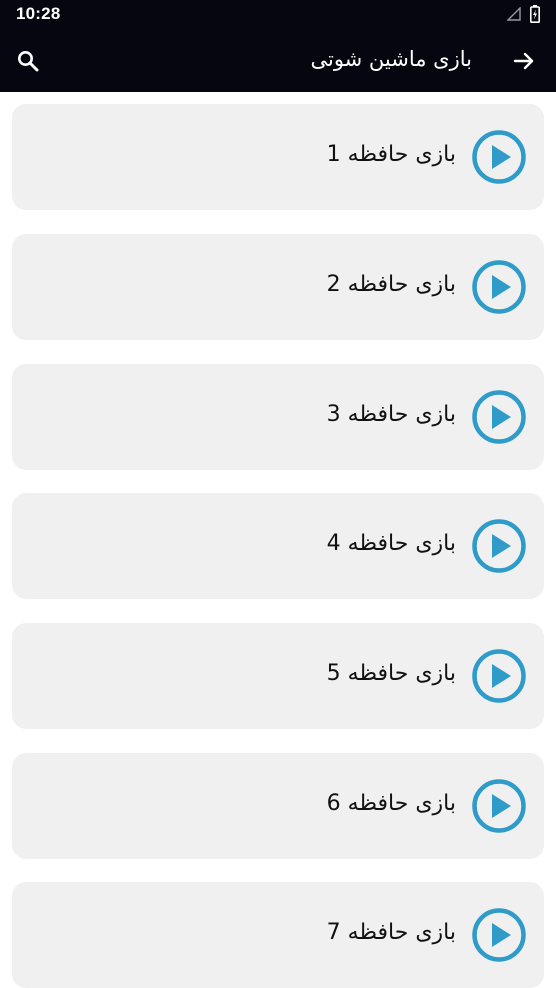 The width and height of the screenshot is (556, 988). Describe the element at coordinates (391, 284) in the screenshot. I see `list-item-label: بازی حافظه 2` at that location.